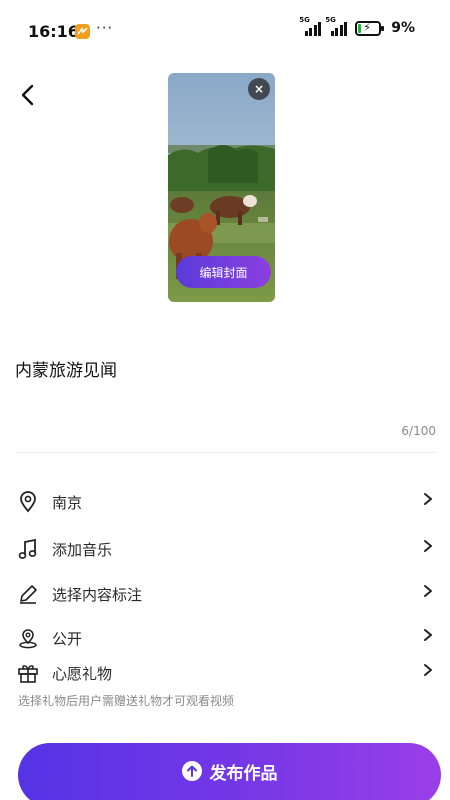  Describe the element at coordinates (82, 31) in the screenshot. I see `app-notification-icon` at that location.